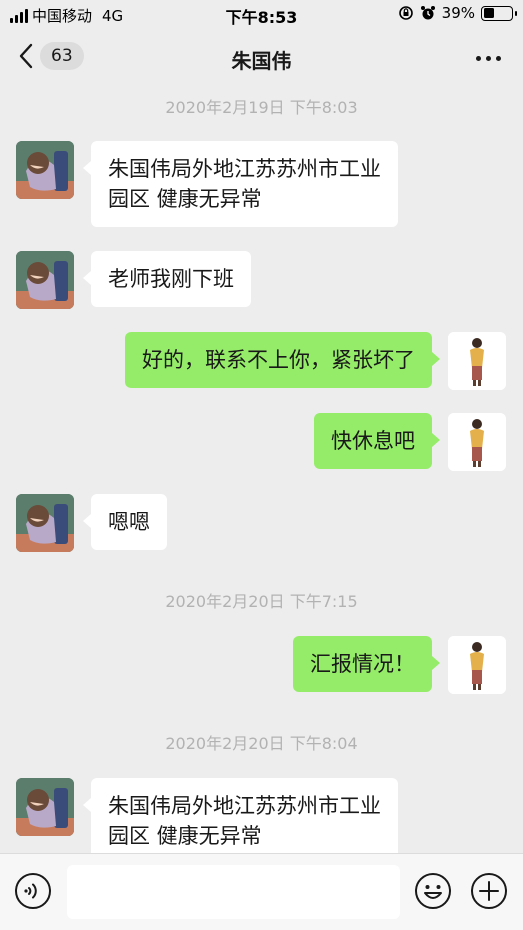 The height and width of the screenshot is (930, 523). Describe the element at coordinates (478, 58) in the screenshot. I see `more-dots-icon` at that location.